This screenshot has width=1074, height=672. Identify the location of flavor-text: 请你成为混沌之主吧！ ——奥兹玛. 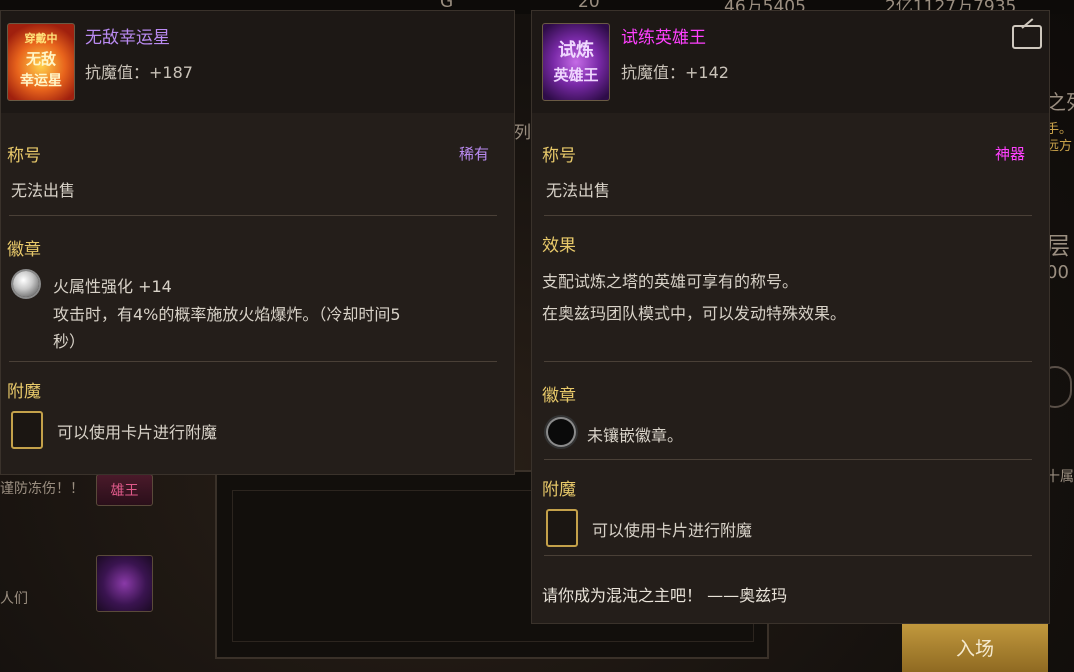
(665, 595).